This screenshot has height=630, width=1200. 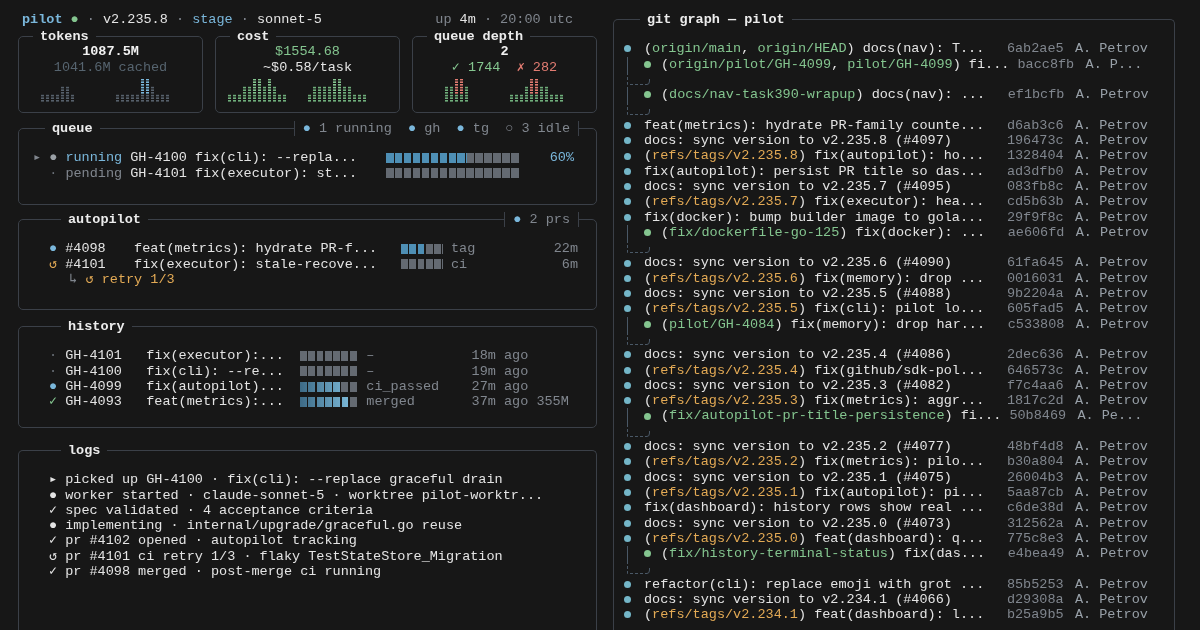 I want to click on age-label: 6m, so click(x=569, y=264).